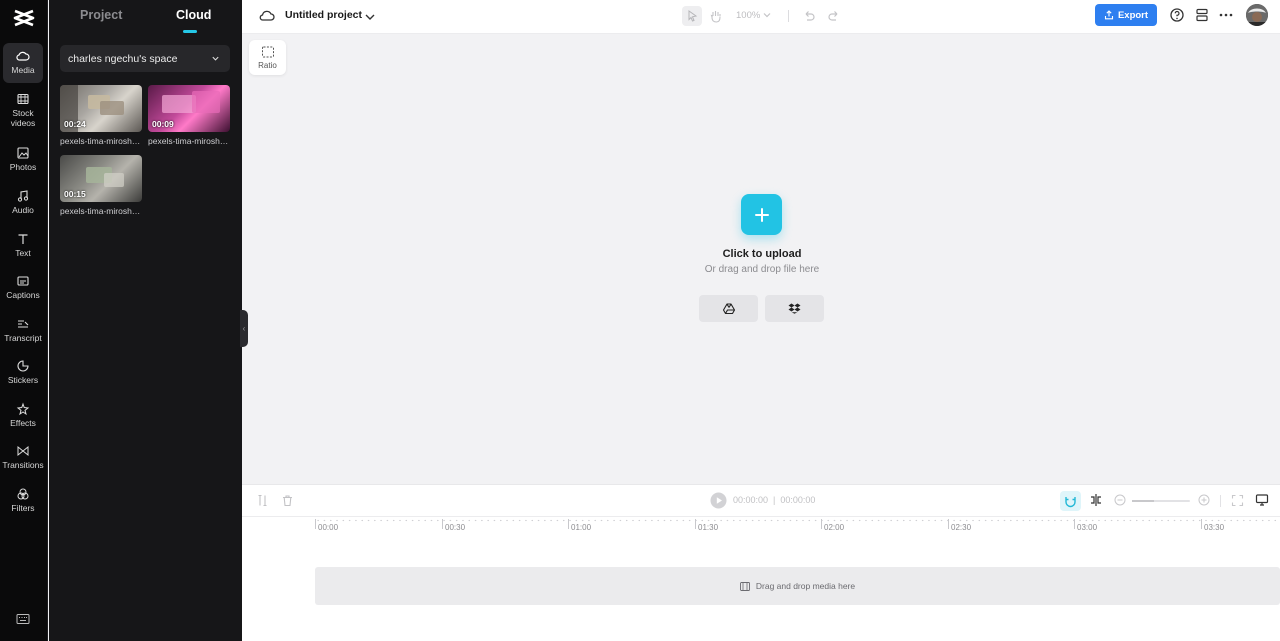  What do you see at coordinates (1120, 500) in the screenshot?
I see `zoom-out-icon` at bounding box center [1120, 500].